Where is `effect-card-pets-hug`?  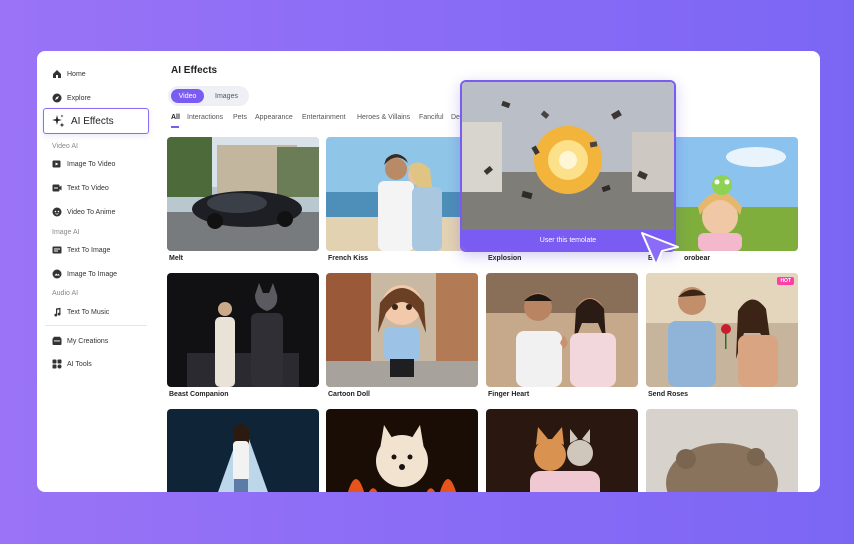
effect-card-pets-hug is located at coordinates (562, 450).